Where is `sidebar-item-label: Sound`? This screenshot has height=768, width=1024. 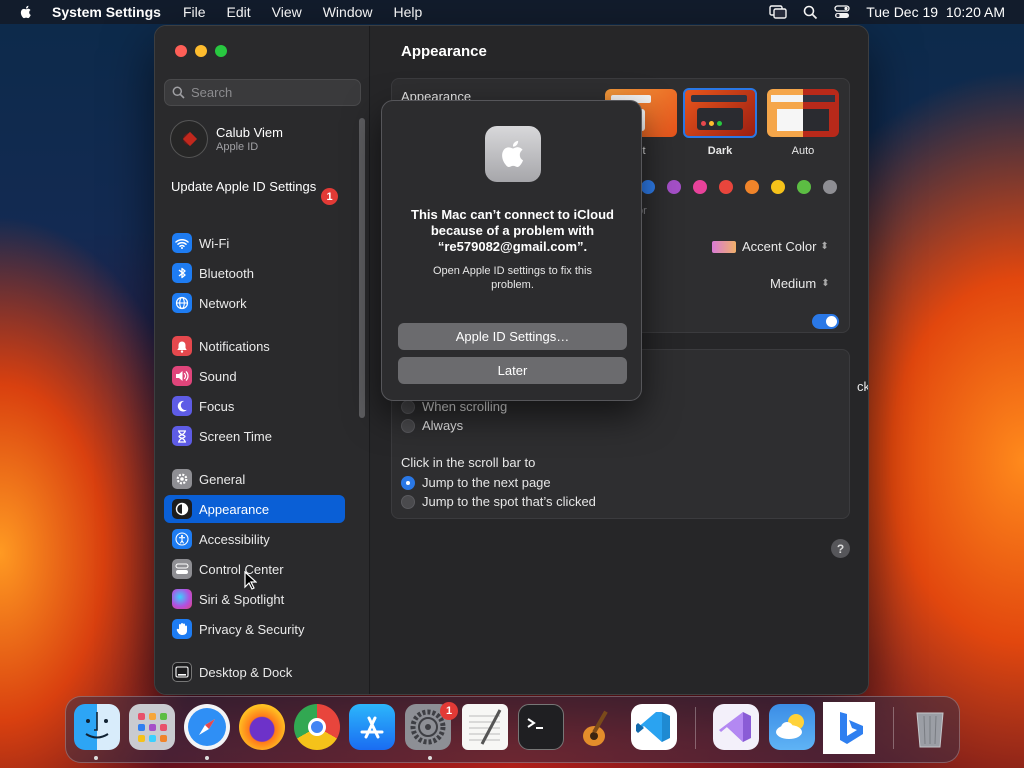 sidebar-item-label: Sound is located at coordinates (218, 376).